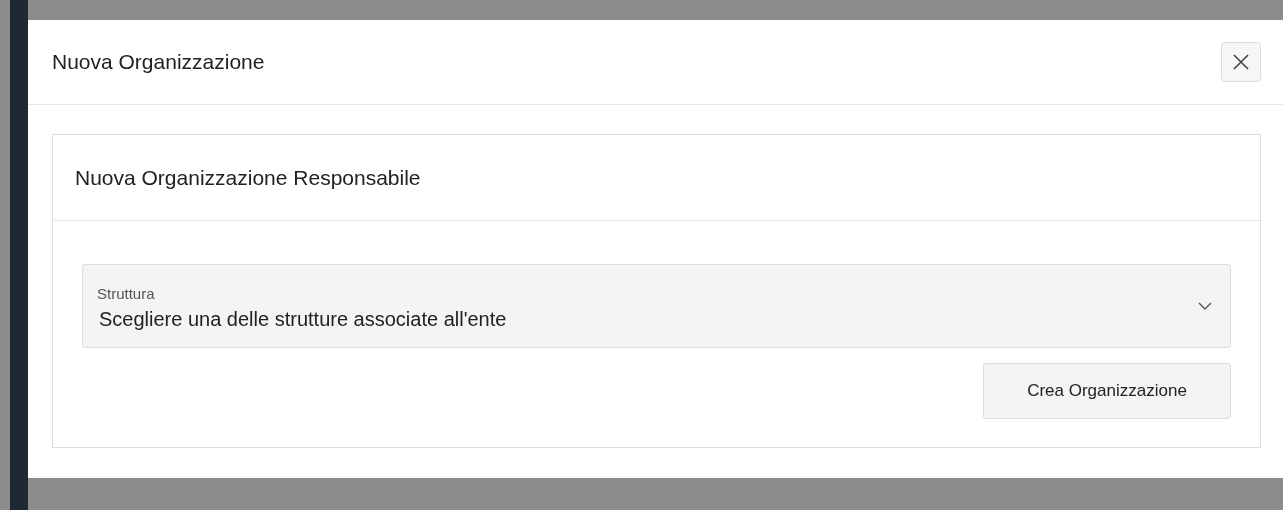  What do you see at coordinates (1205, 306) in the screenshot?
I see `chevron-down-icon` at bounding box center [1205, 306].